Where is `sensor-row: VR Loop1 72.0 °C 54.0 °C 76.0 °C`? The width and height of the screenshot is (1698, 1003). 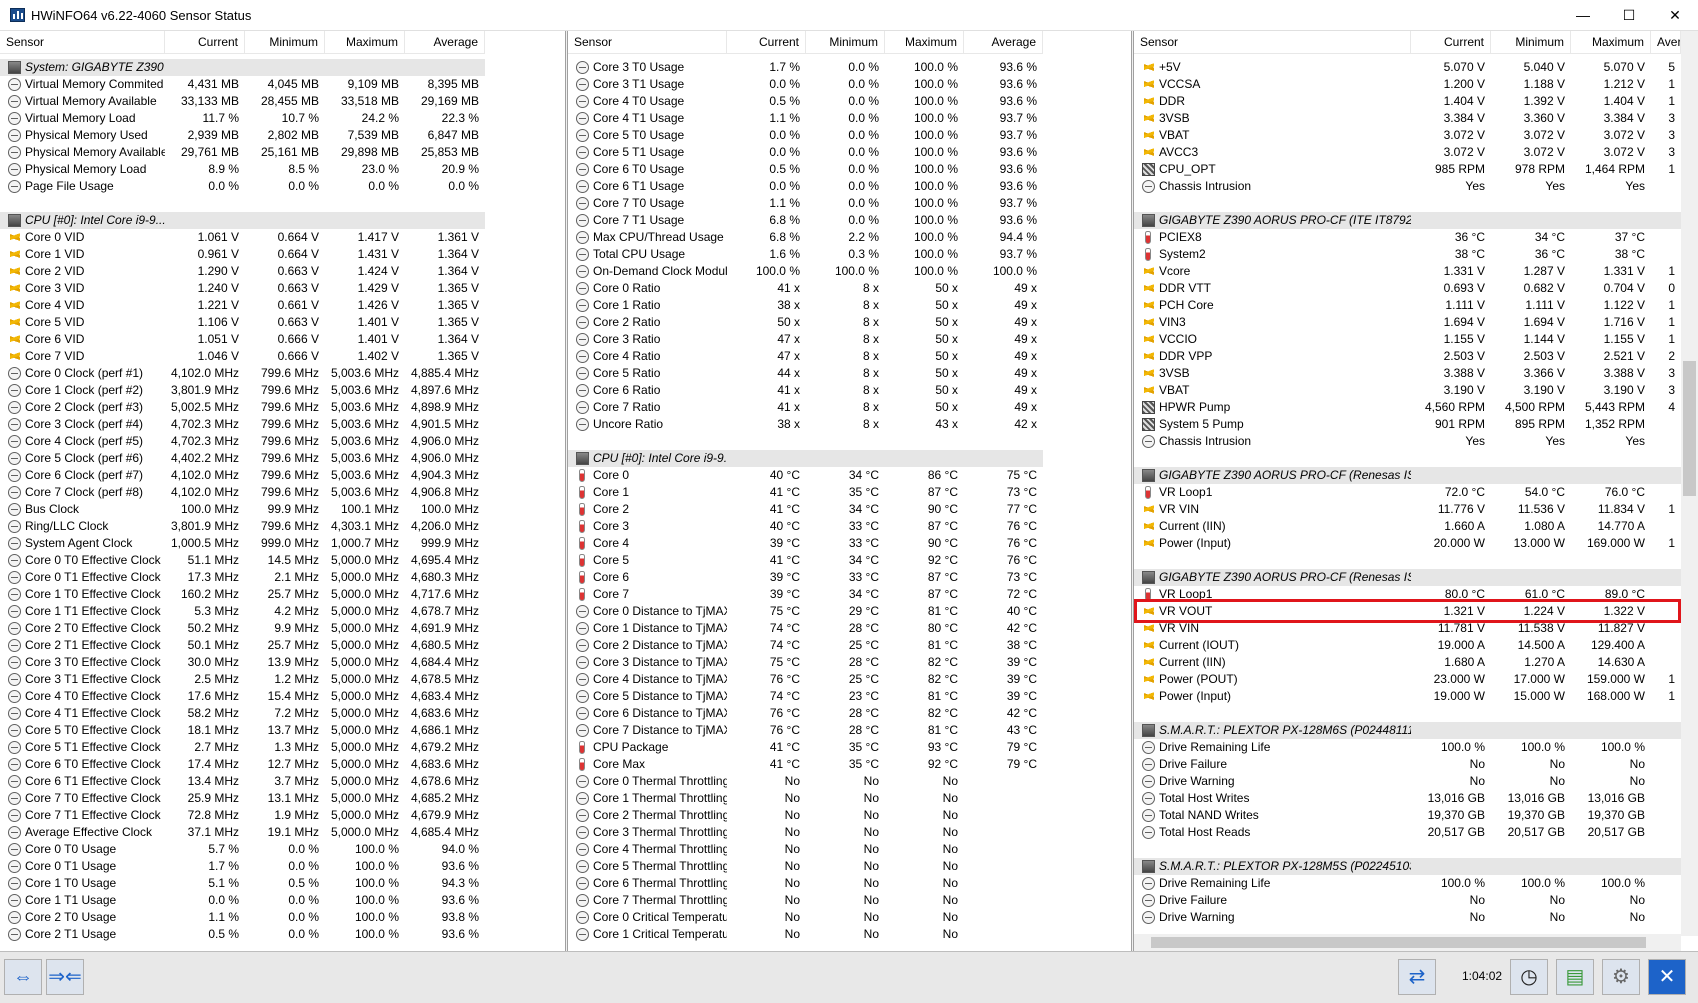
sensor-row: VR Loop1 72.0 °C 54.0 °C 76.0 °C is located at coordinates (1407, 492).